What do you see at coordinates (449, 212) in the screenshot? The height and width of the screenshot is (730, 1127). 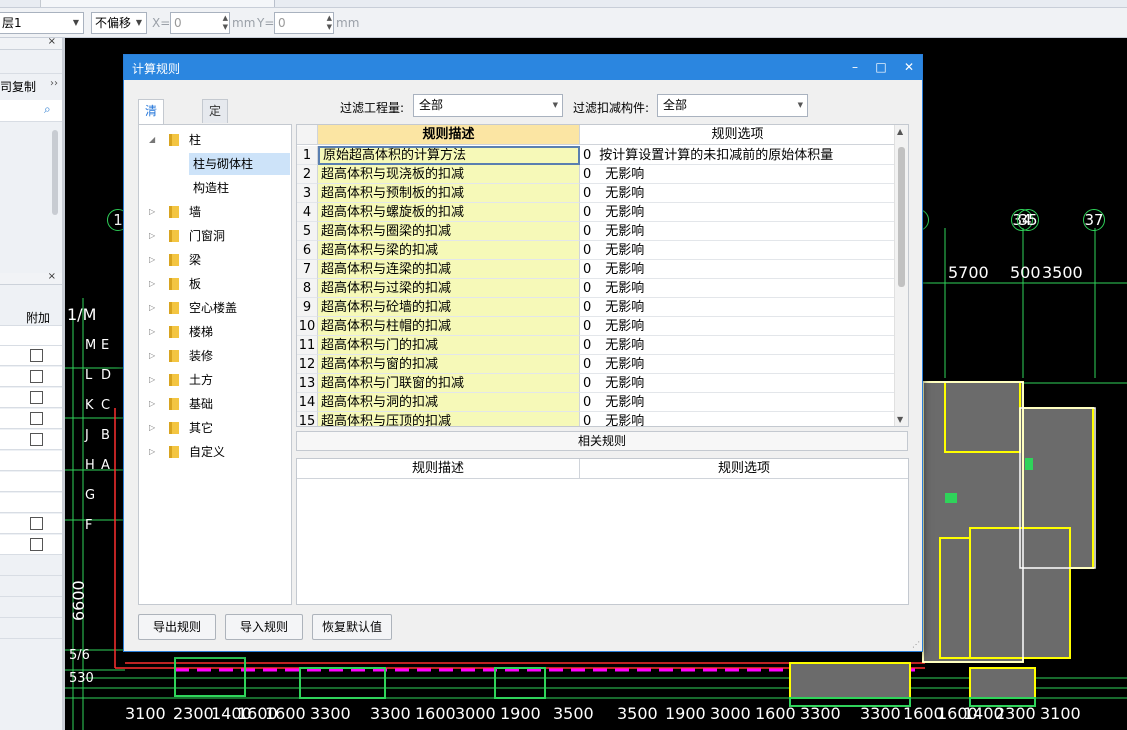 I see `rule-description: 超高体积与螺旋板的扣减` at bounding box center [449, 212].